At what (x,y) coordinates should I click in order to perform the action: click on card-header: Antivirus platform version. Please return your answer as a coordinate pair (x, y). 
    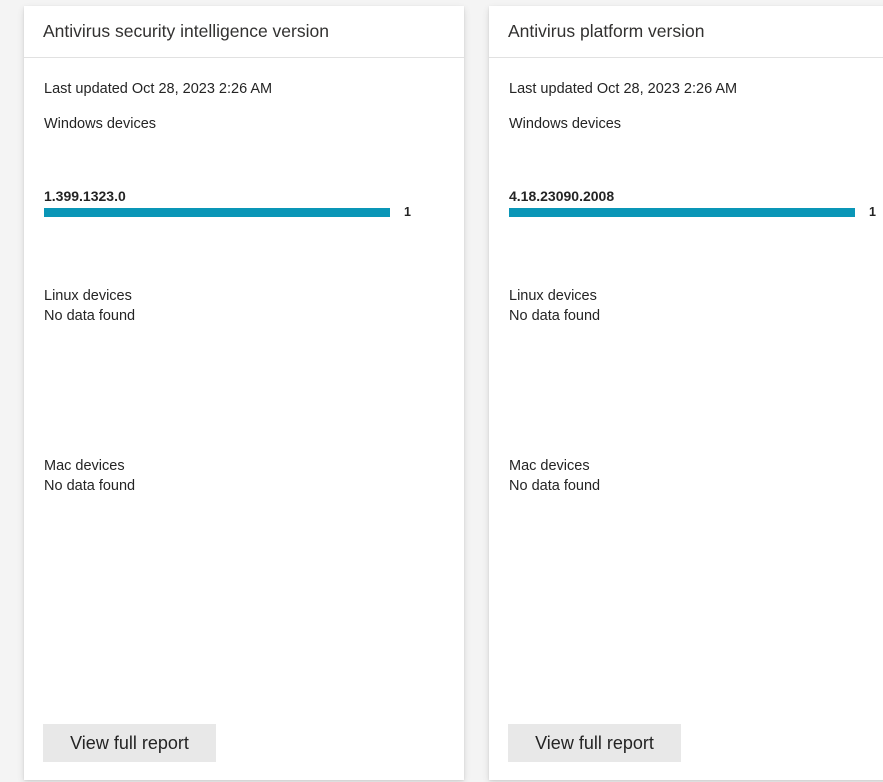
    Looking at the image, I should click on (686, 32).